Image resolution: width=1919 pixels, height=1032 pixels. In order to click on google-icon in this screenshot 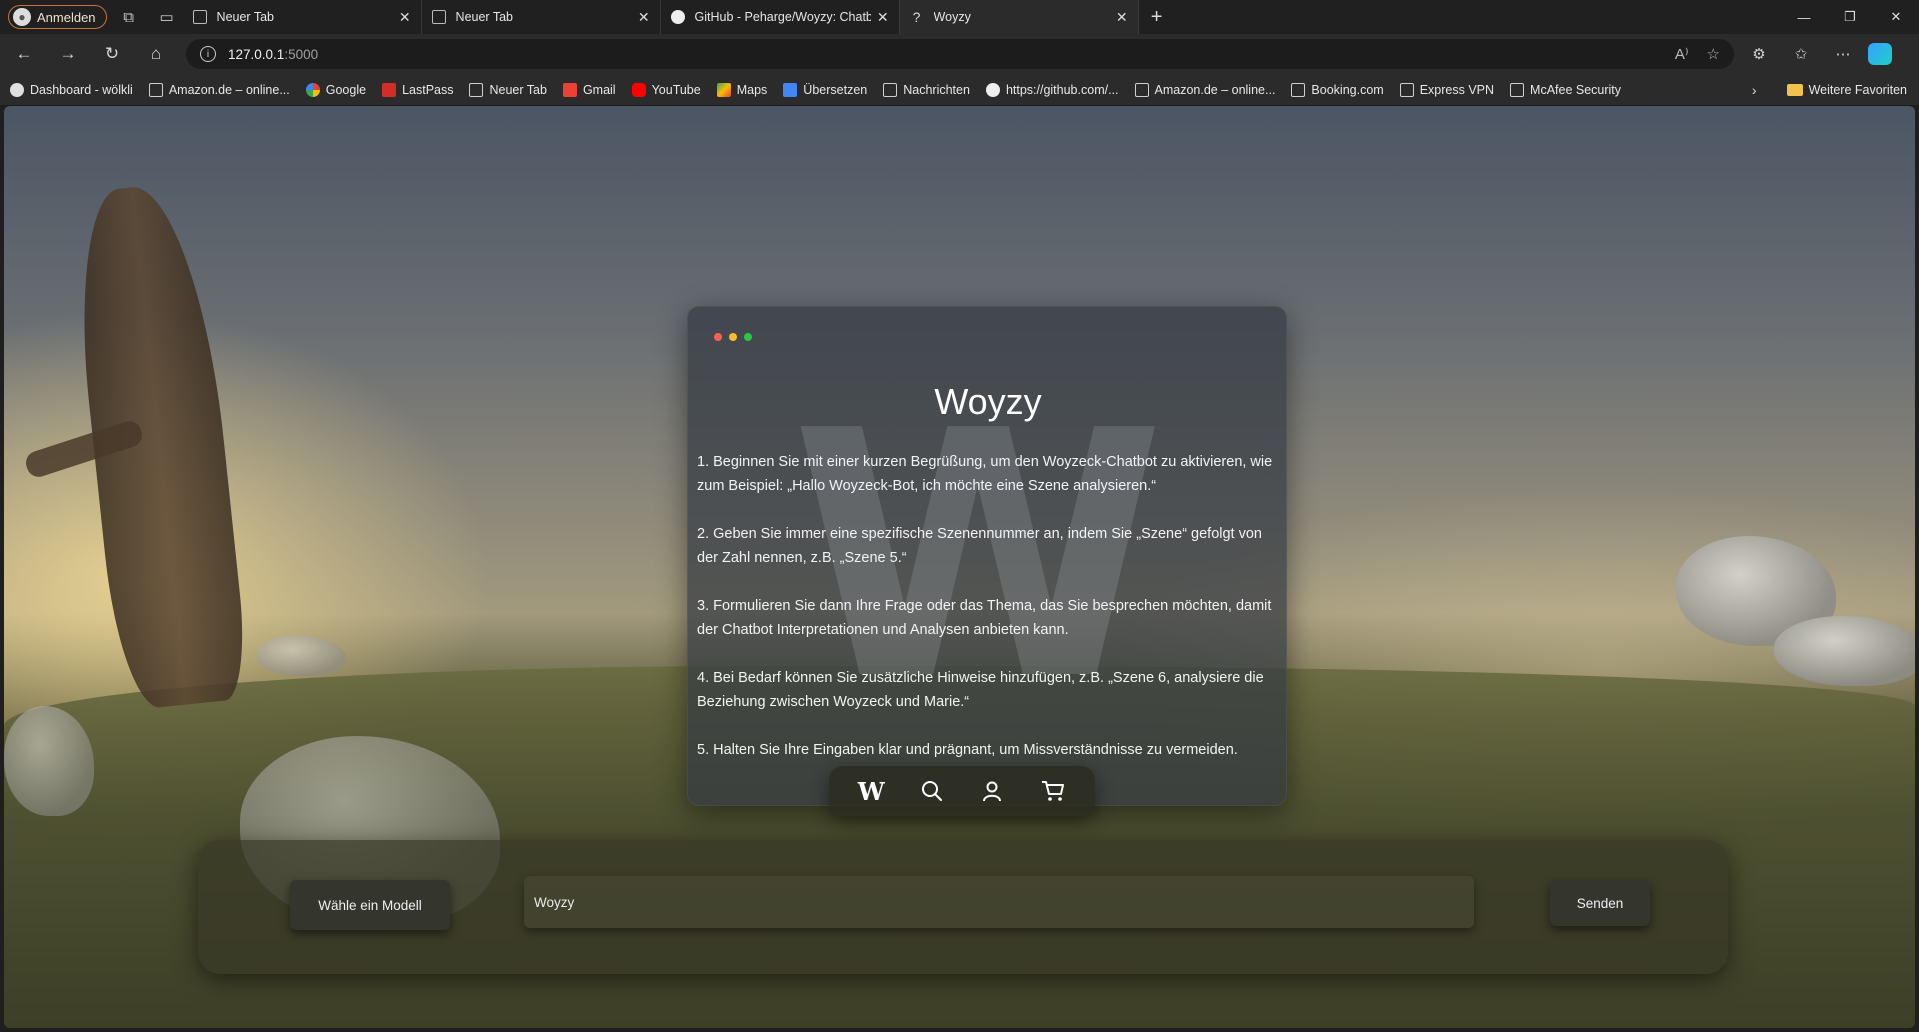, I will do `click(312, 89)`.